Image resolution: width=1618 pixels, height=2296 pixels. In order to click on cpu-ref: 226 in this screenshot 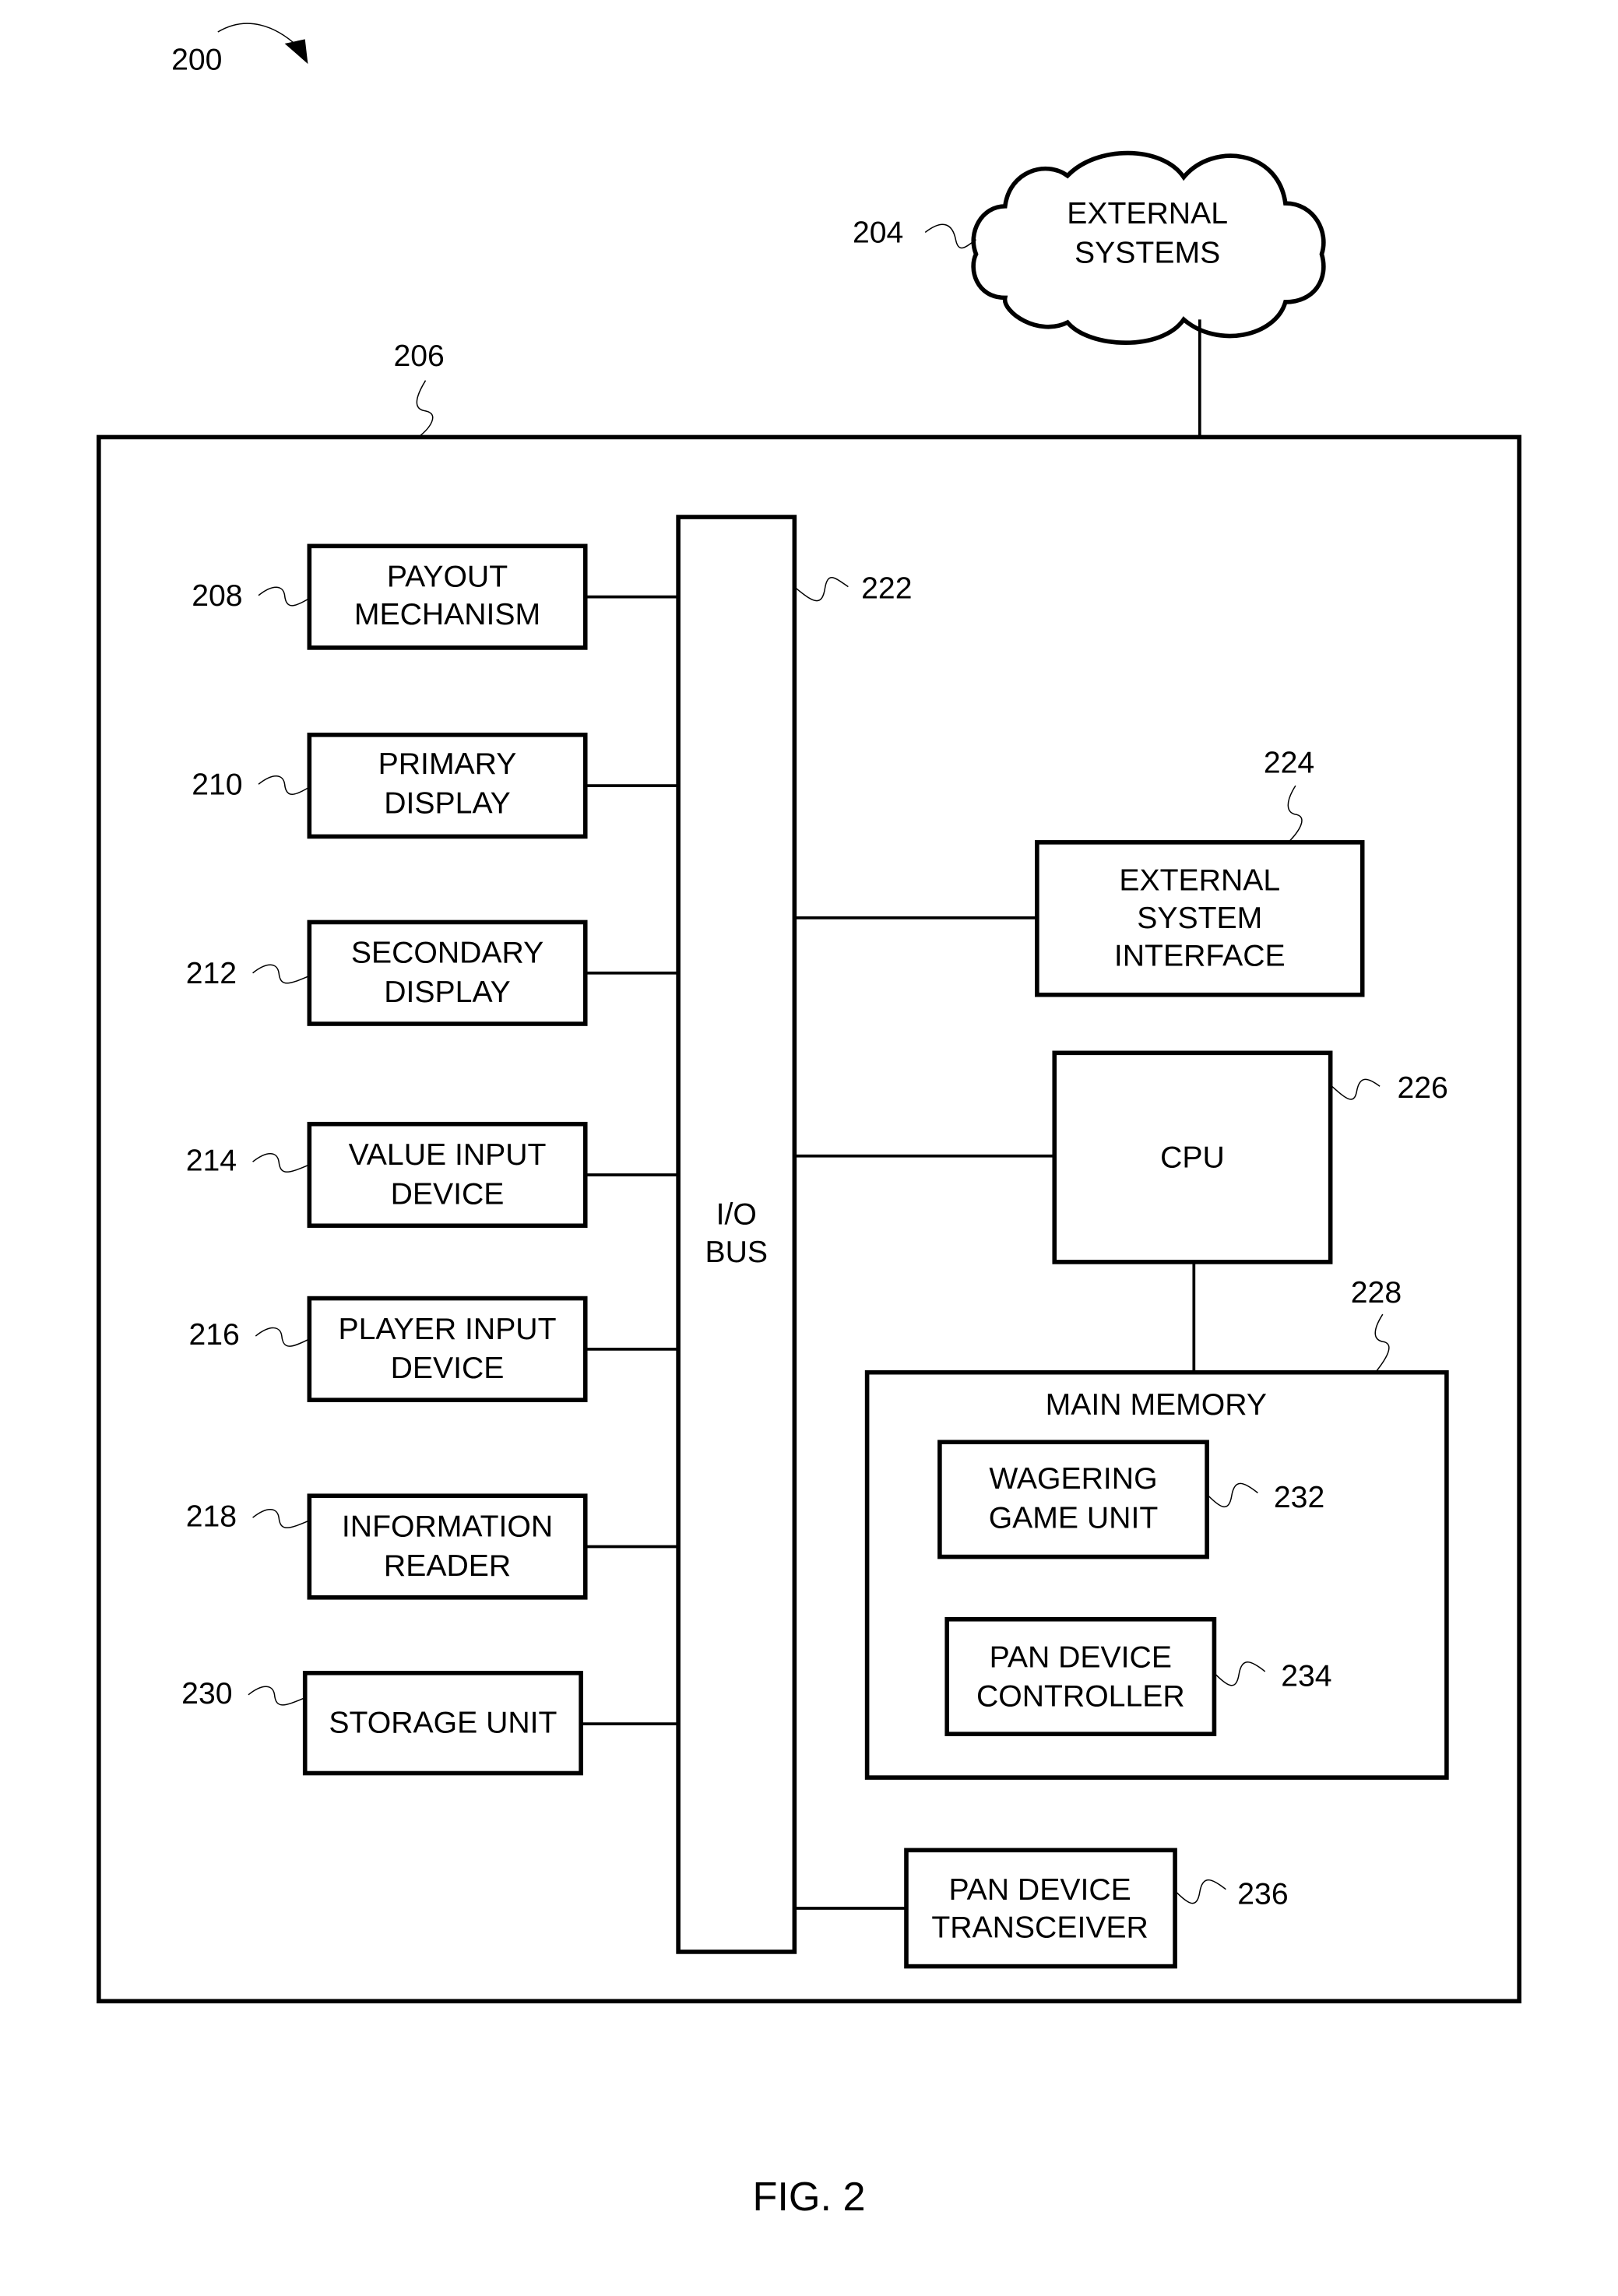, I will do `click(1422, 1088)`.